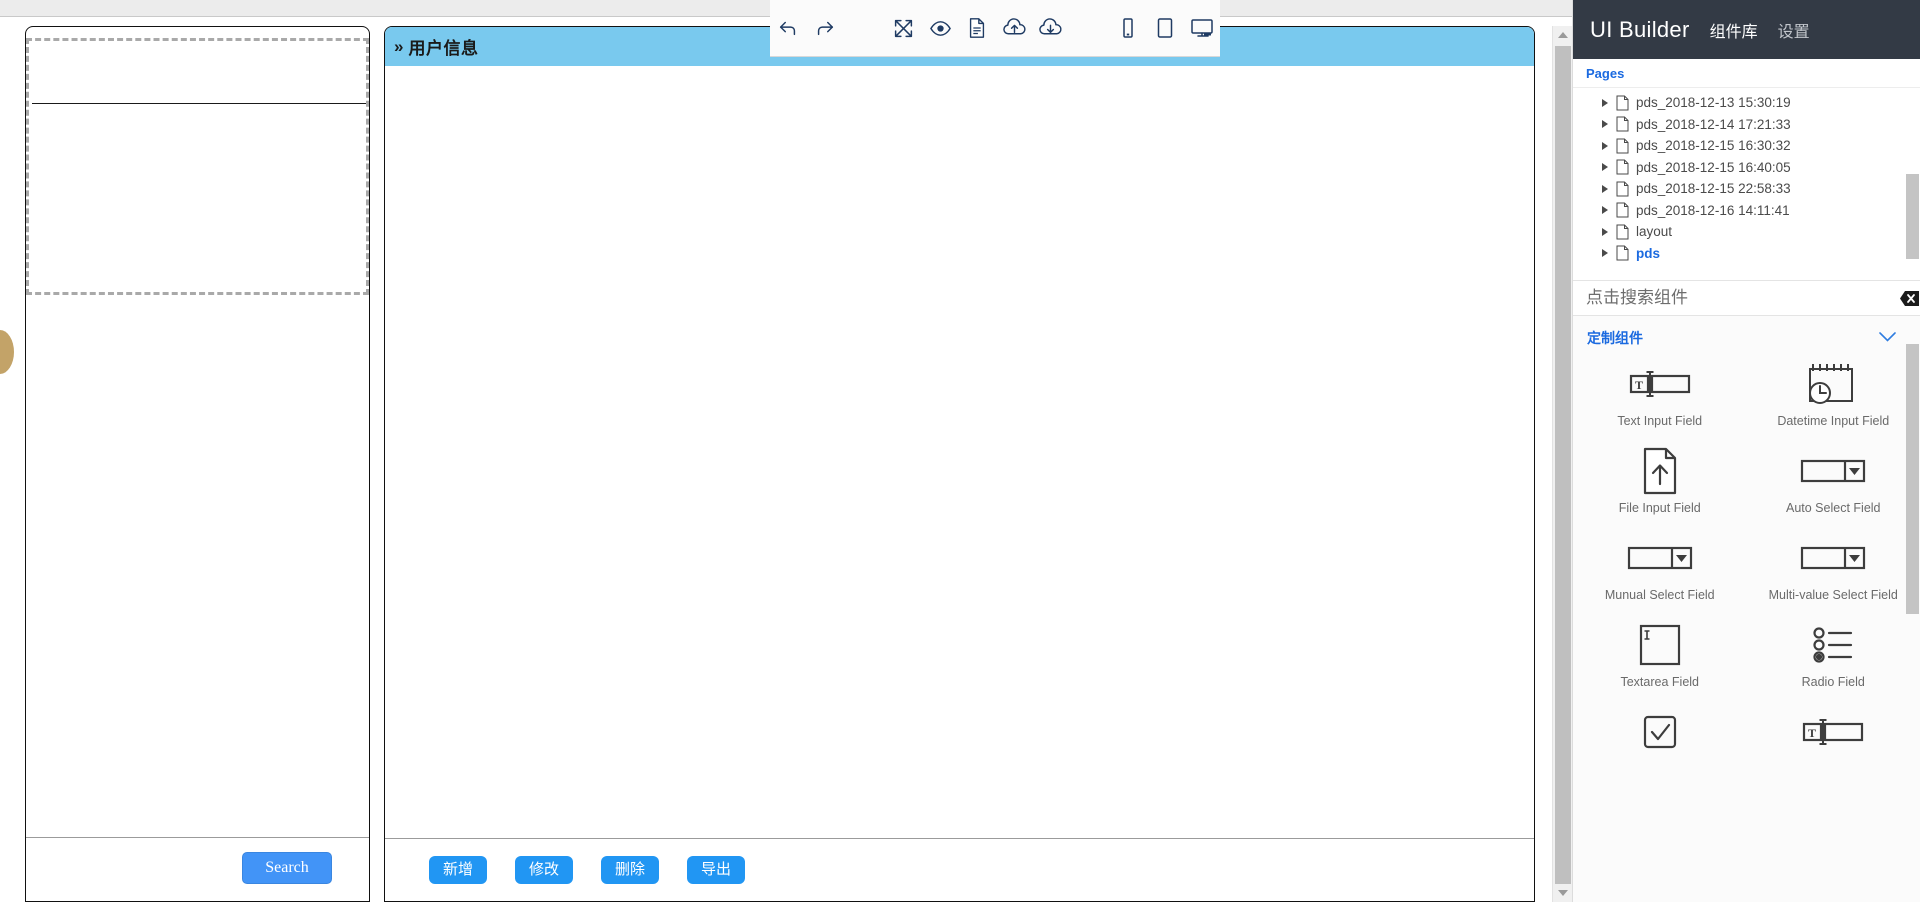 Image resolution: width=1920 pixels, height=902 pixels. What do you see at coordinates (1746, 232) in the screenshot?
I see `list-item: layout` at bounding box center [1746, 232].